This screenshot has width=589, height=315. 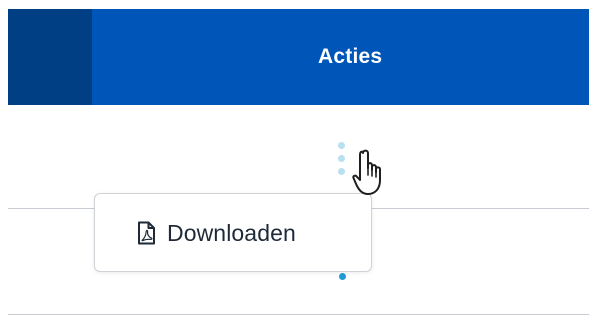 What do you see at coordinates (146, 233) in the screenshot?
I see `pdf-file-icon` at bounding box center [146, 233].